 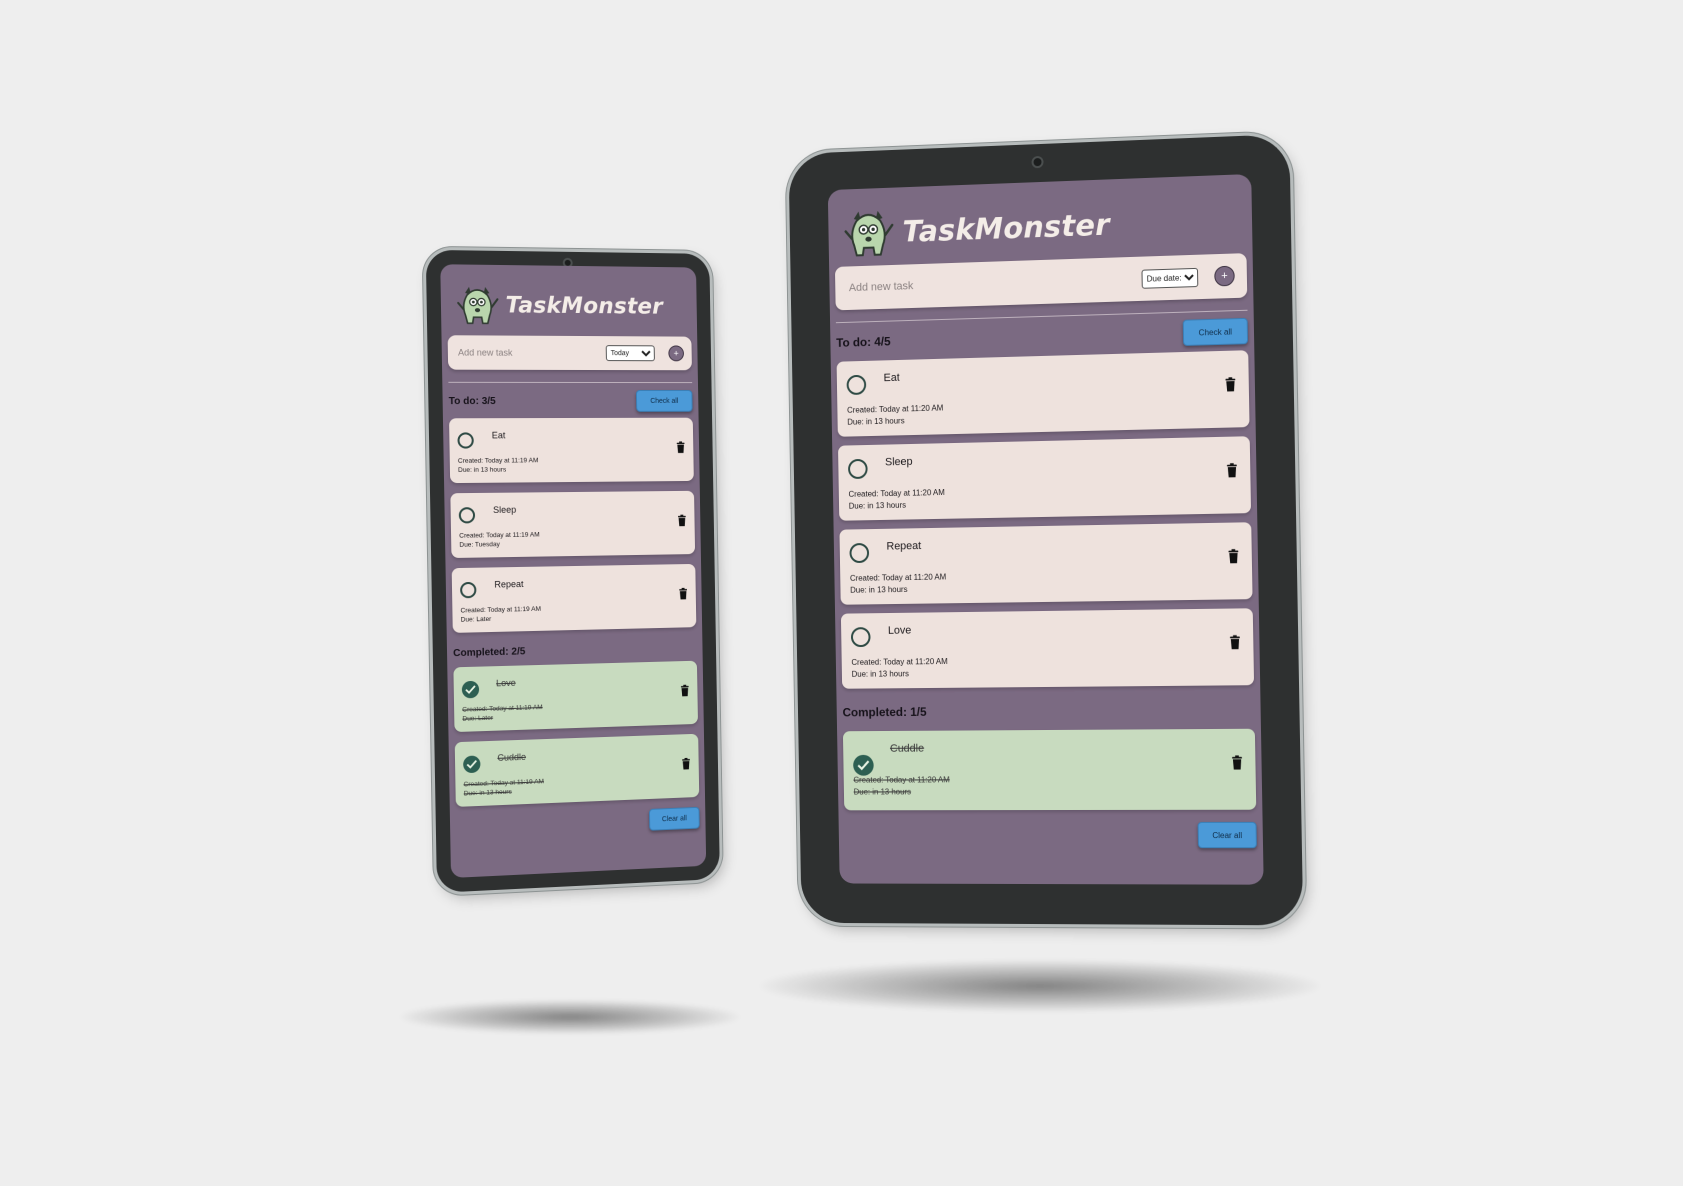 I want to click on due-date-select: Due date:, so click(x=1170, y=278).